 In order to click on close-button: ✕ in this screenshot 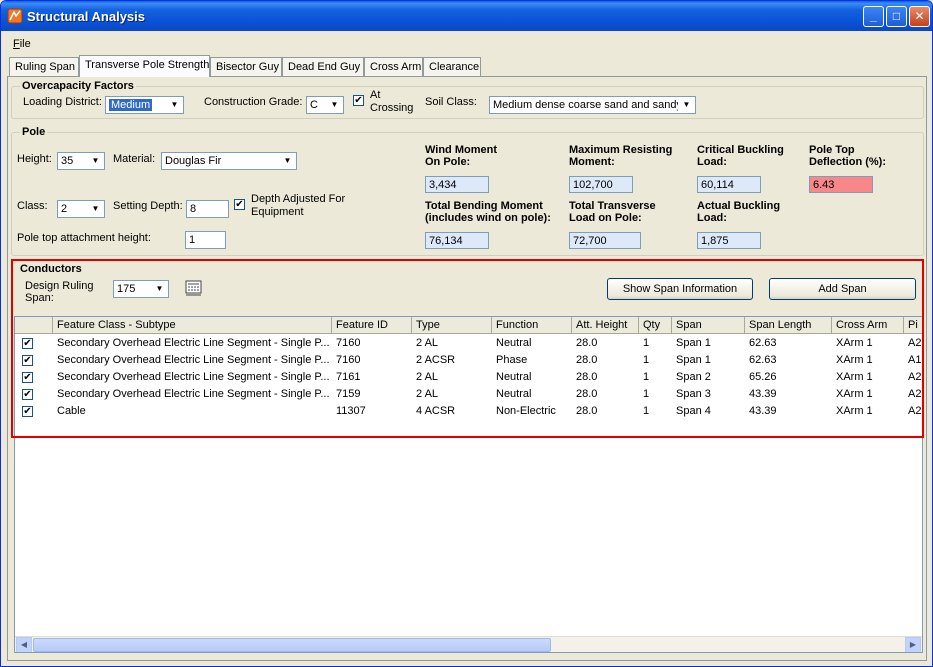, I will do `click(919, 16)`.